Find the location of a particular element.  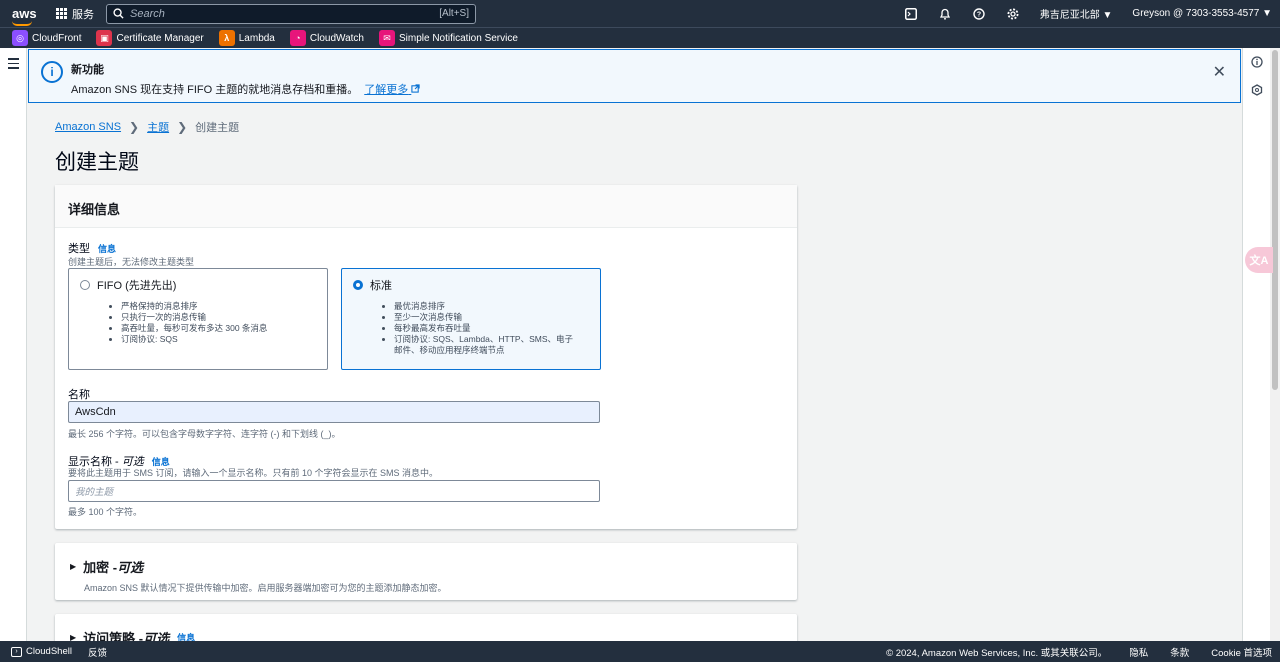

info-panel-icon is located at coordinates (1257, 62).